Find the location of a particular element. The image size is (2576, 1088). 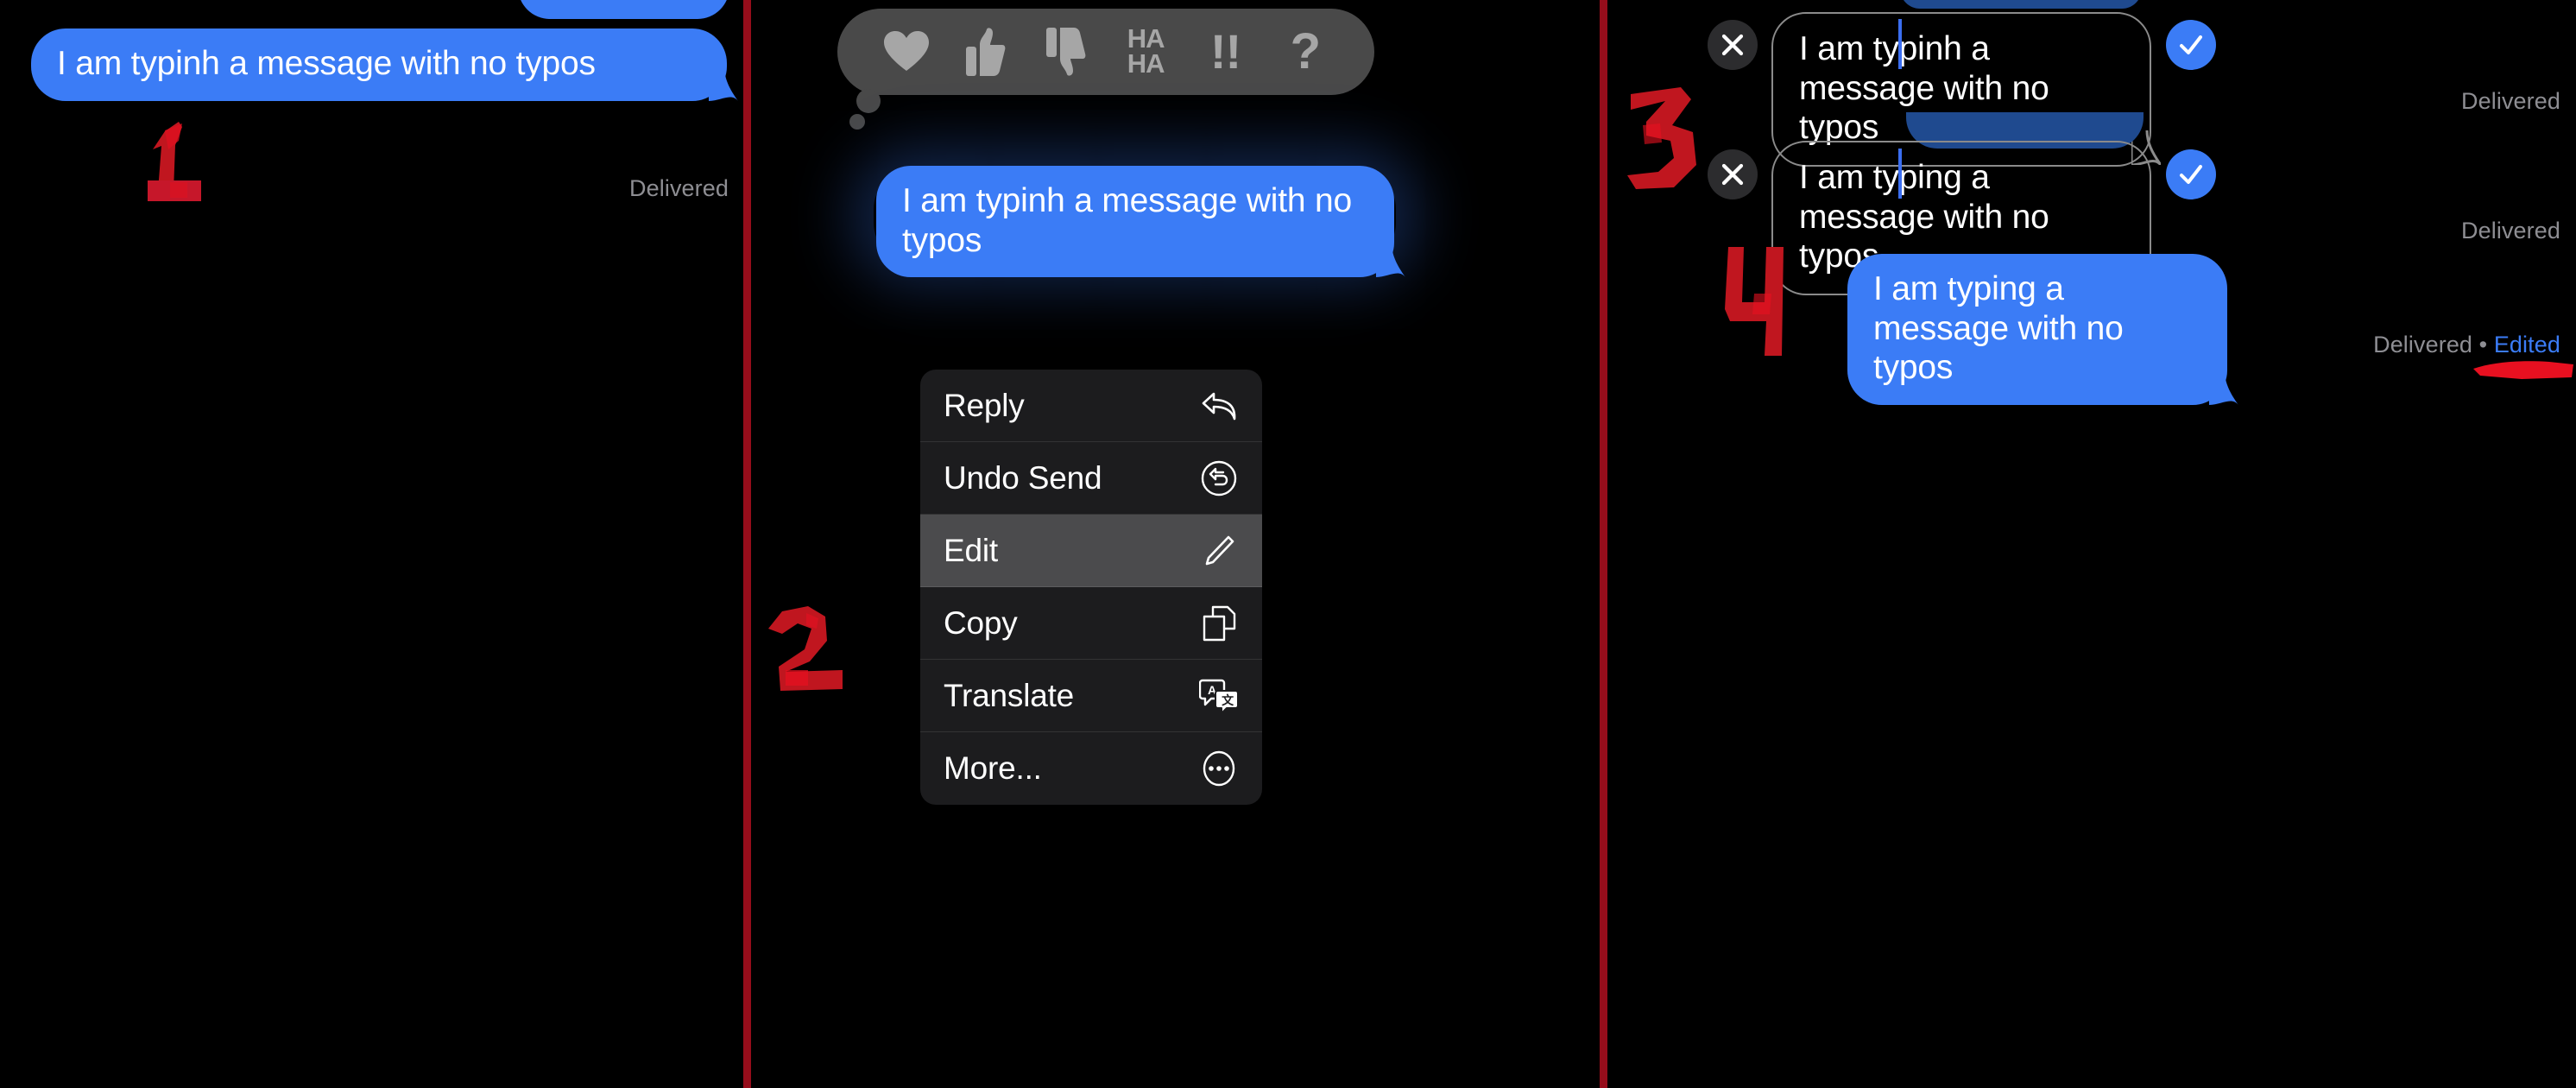

ellipsis-icon is located at coordinates (1219, 769).